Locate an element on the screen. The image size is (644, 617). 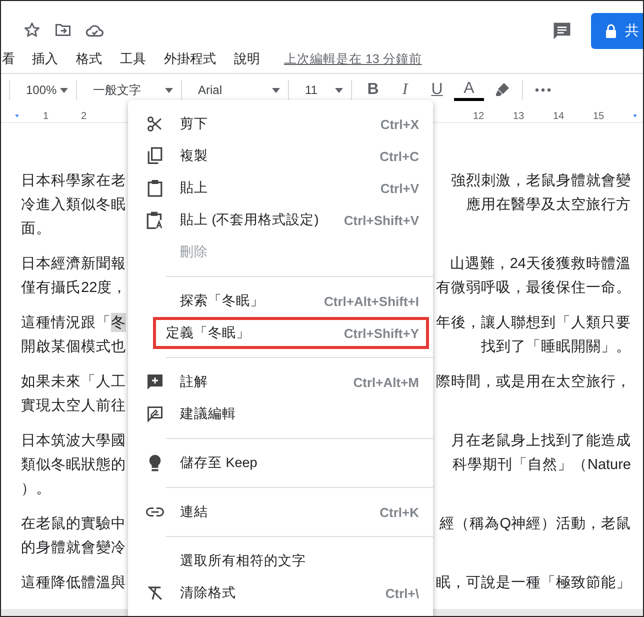
clipboard-text-icon is located at coordinates (155, 220).